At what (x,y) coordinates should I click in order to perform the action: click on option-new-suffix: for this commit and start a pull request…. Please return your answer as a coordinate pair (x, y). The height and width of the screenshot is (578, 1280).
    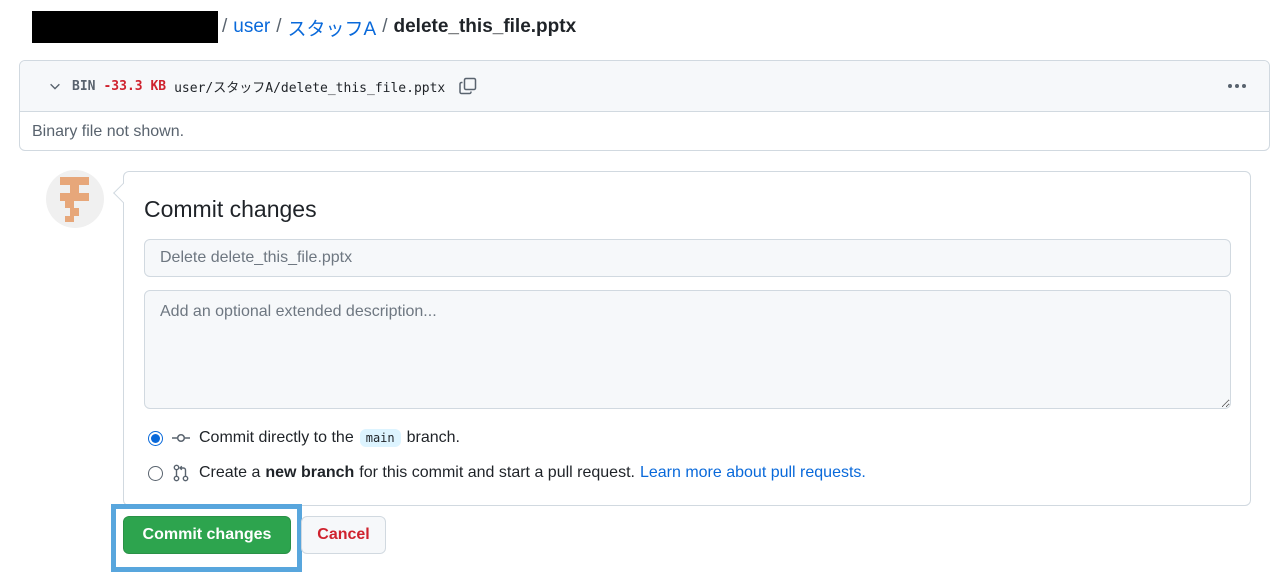
    Looking at the image, I should click on (497, 472).